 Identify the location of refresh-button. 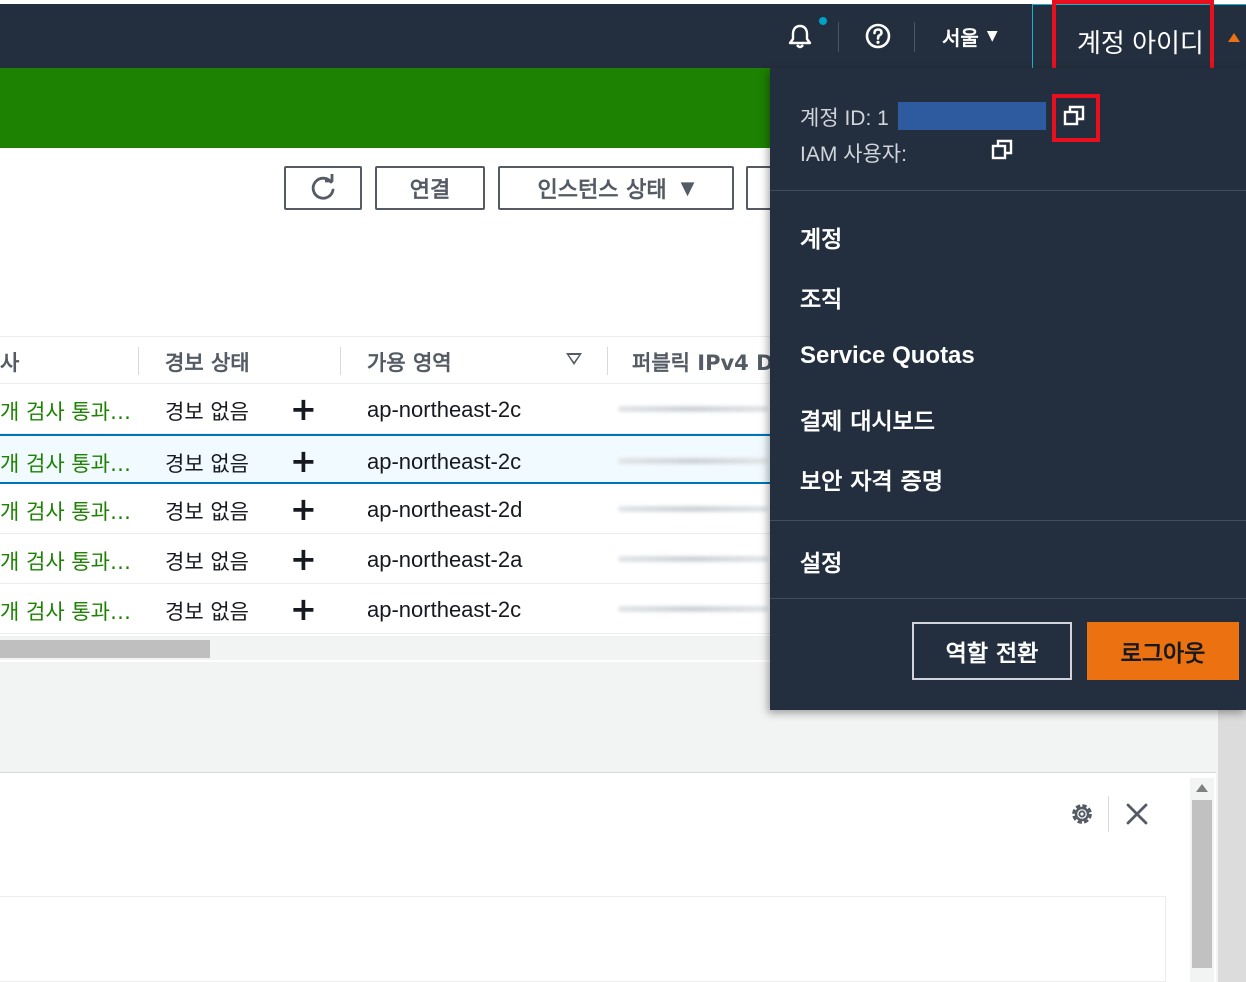
(323, 188).